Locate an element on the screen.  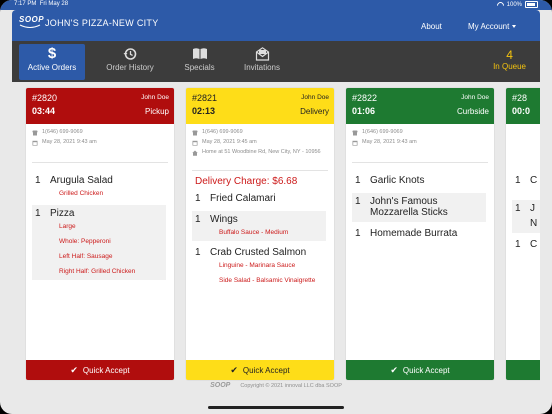
tab-active-orders: $ Active Orders is located at coordinates (52, 62).